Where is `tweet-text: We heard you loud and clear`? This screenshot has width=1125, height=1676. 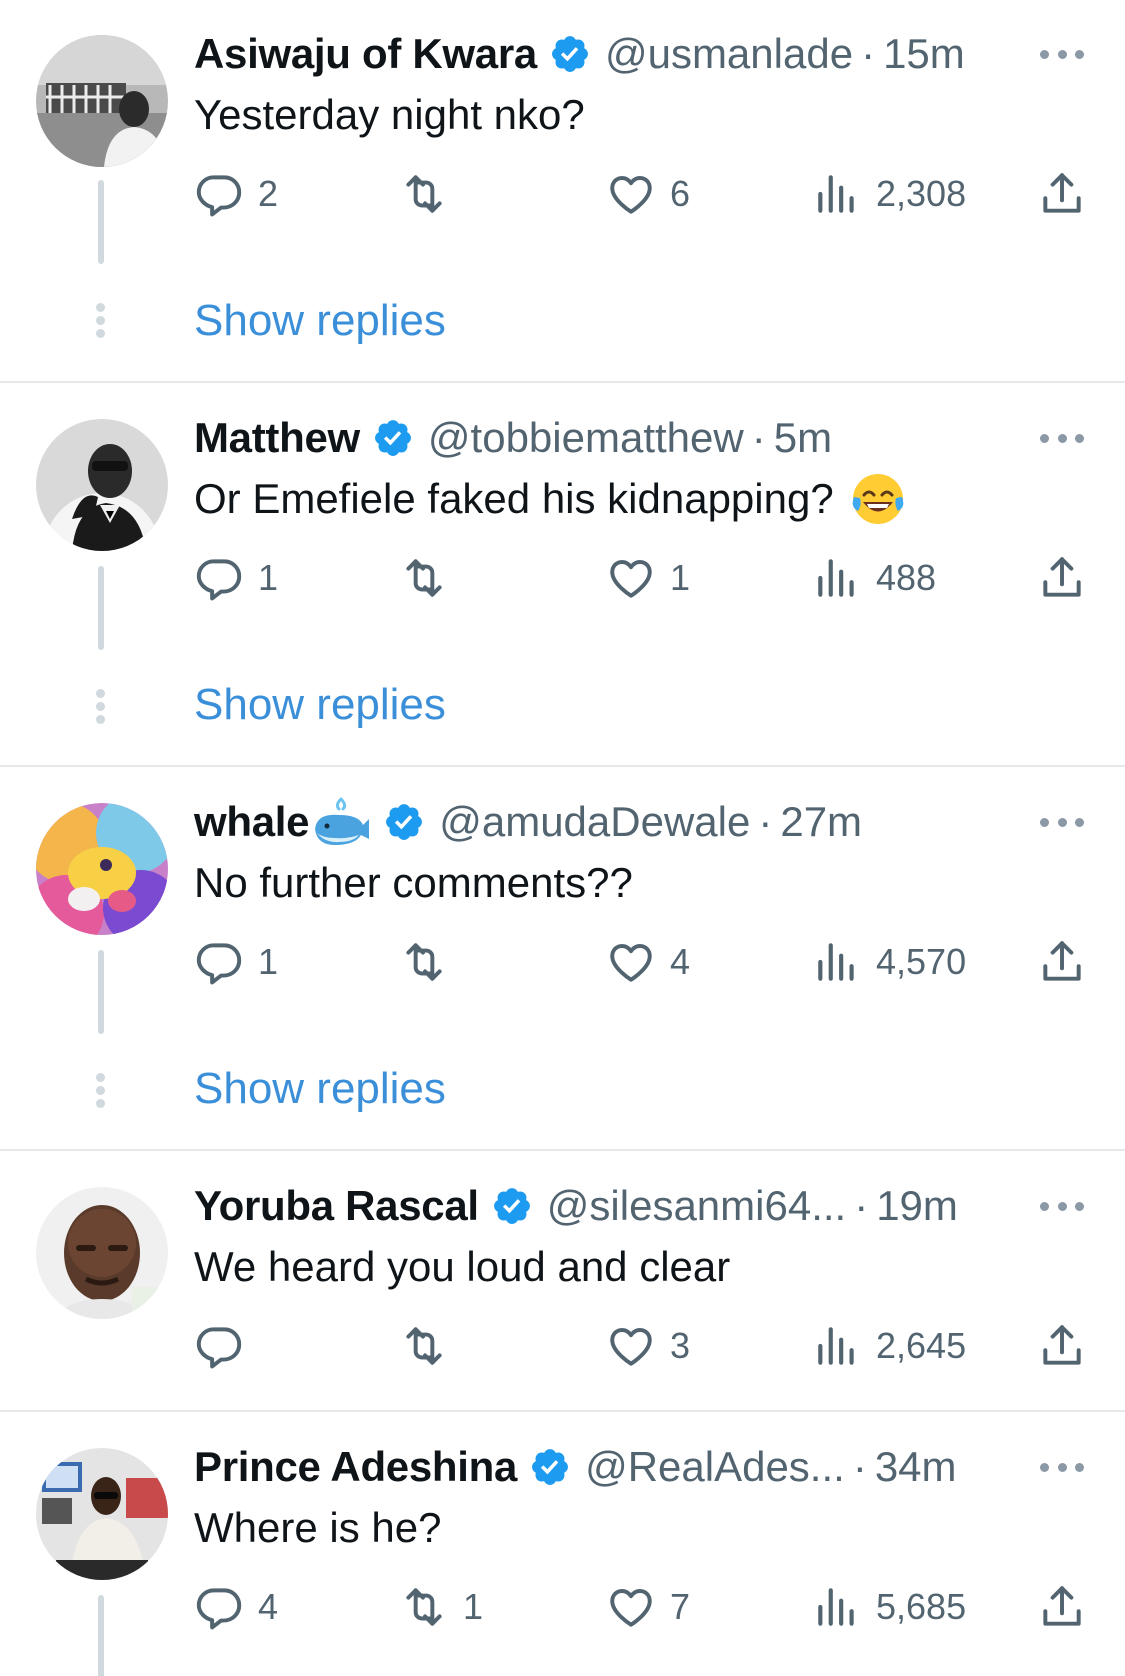
tweet-text: We heard you loud and clear is located at coordinates (639, 1267).